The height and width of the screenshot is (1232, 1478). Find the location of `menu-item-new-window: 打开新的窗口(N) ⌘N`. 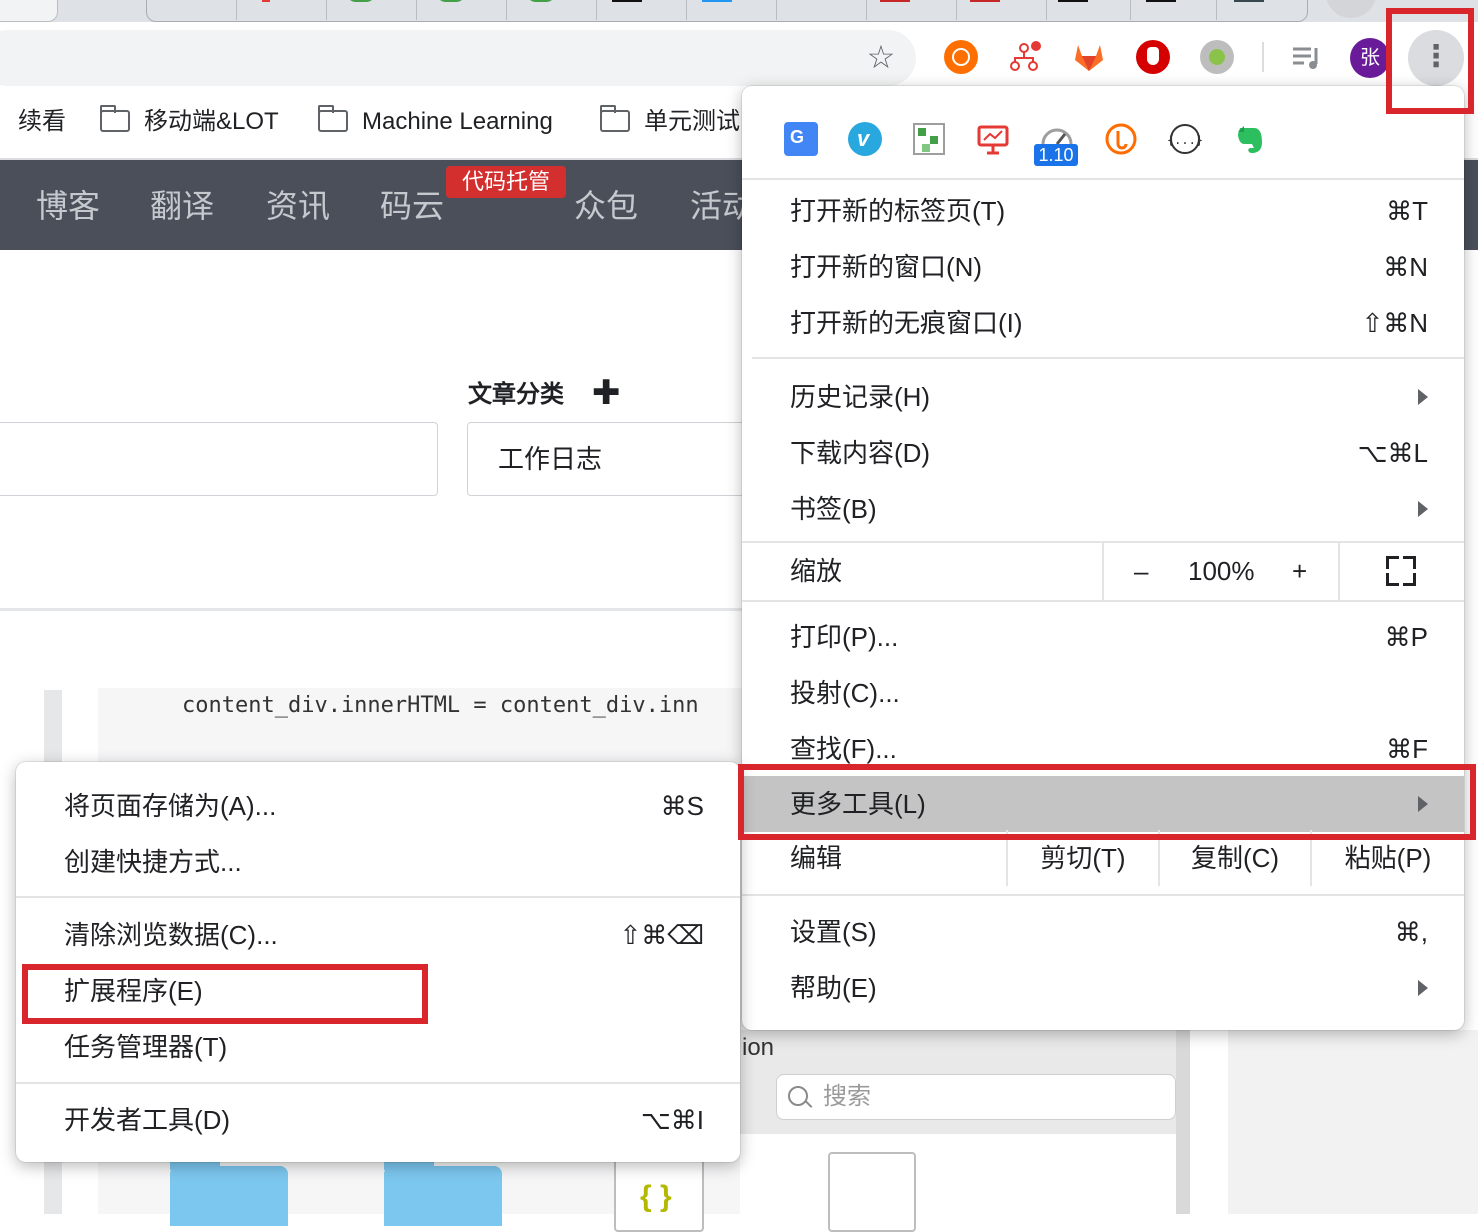

menu-item-new-window: 打开新的窗口(N) ⌘N is located at coordinates (1103, 267).